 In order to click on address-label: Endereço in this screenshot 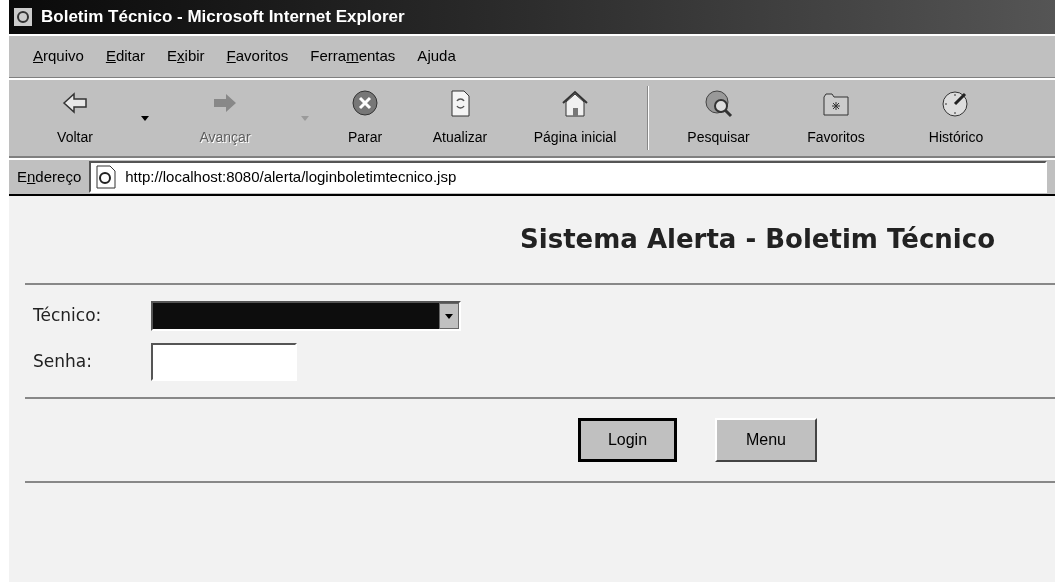, I will do `click(49, 176)`.